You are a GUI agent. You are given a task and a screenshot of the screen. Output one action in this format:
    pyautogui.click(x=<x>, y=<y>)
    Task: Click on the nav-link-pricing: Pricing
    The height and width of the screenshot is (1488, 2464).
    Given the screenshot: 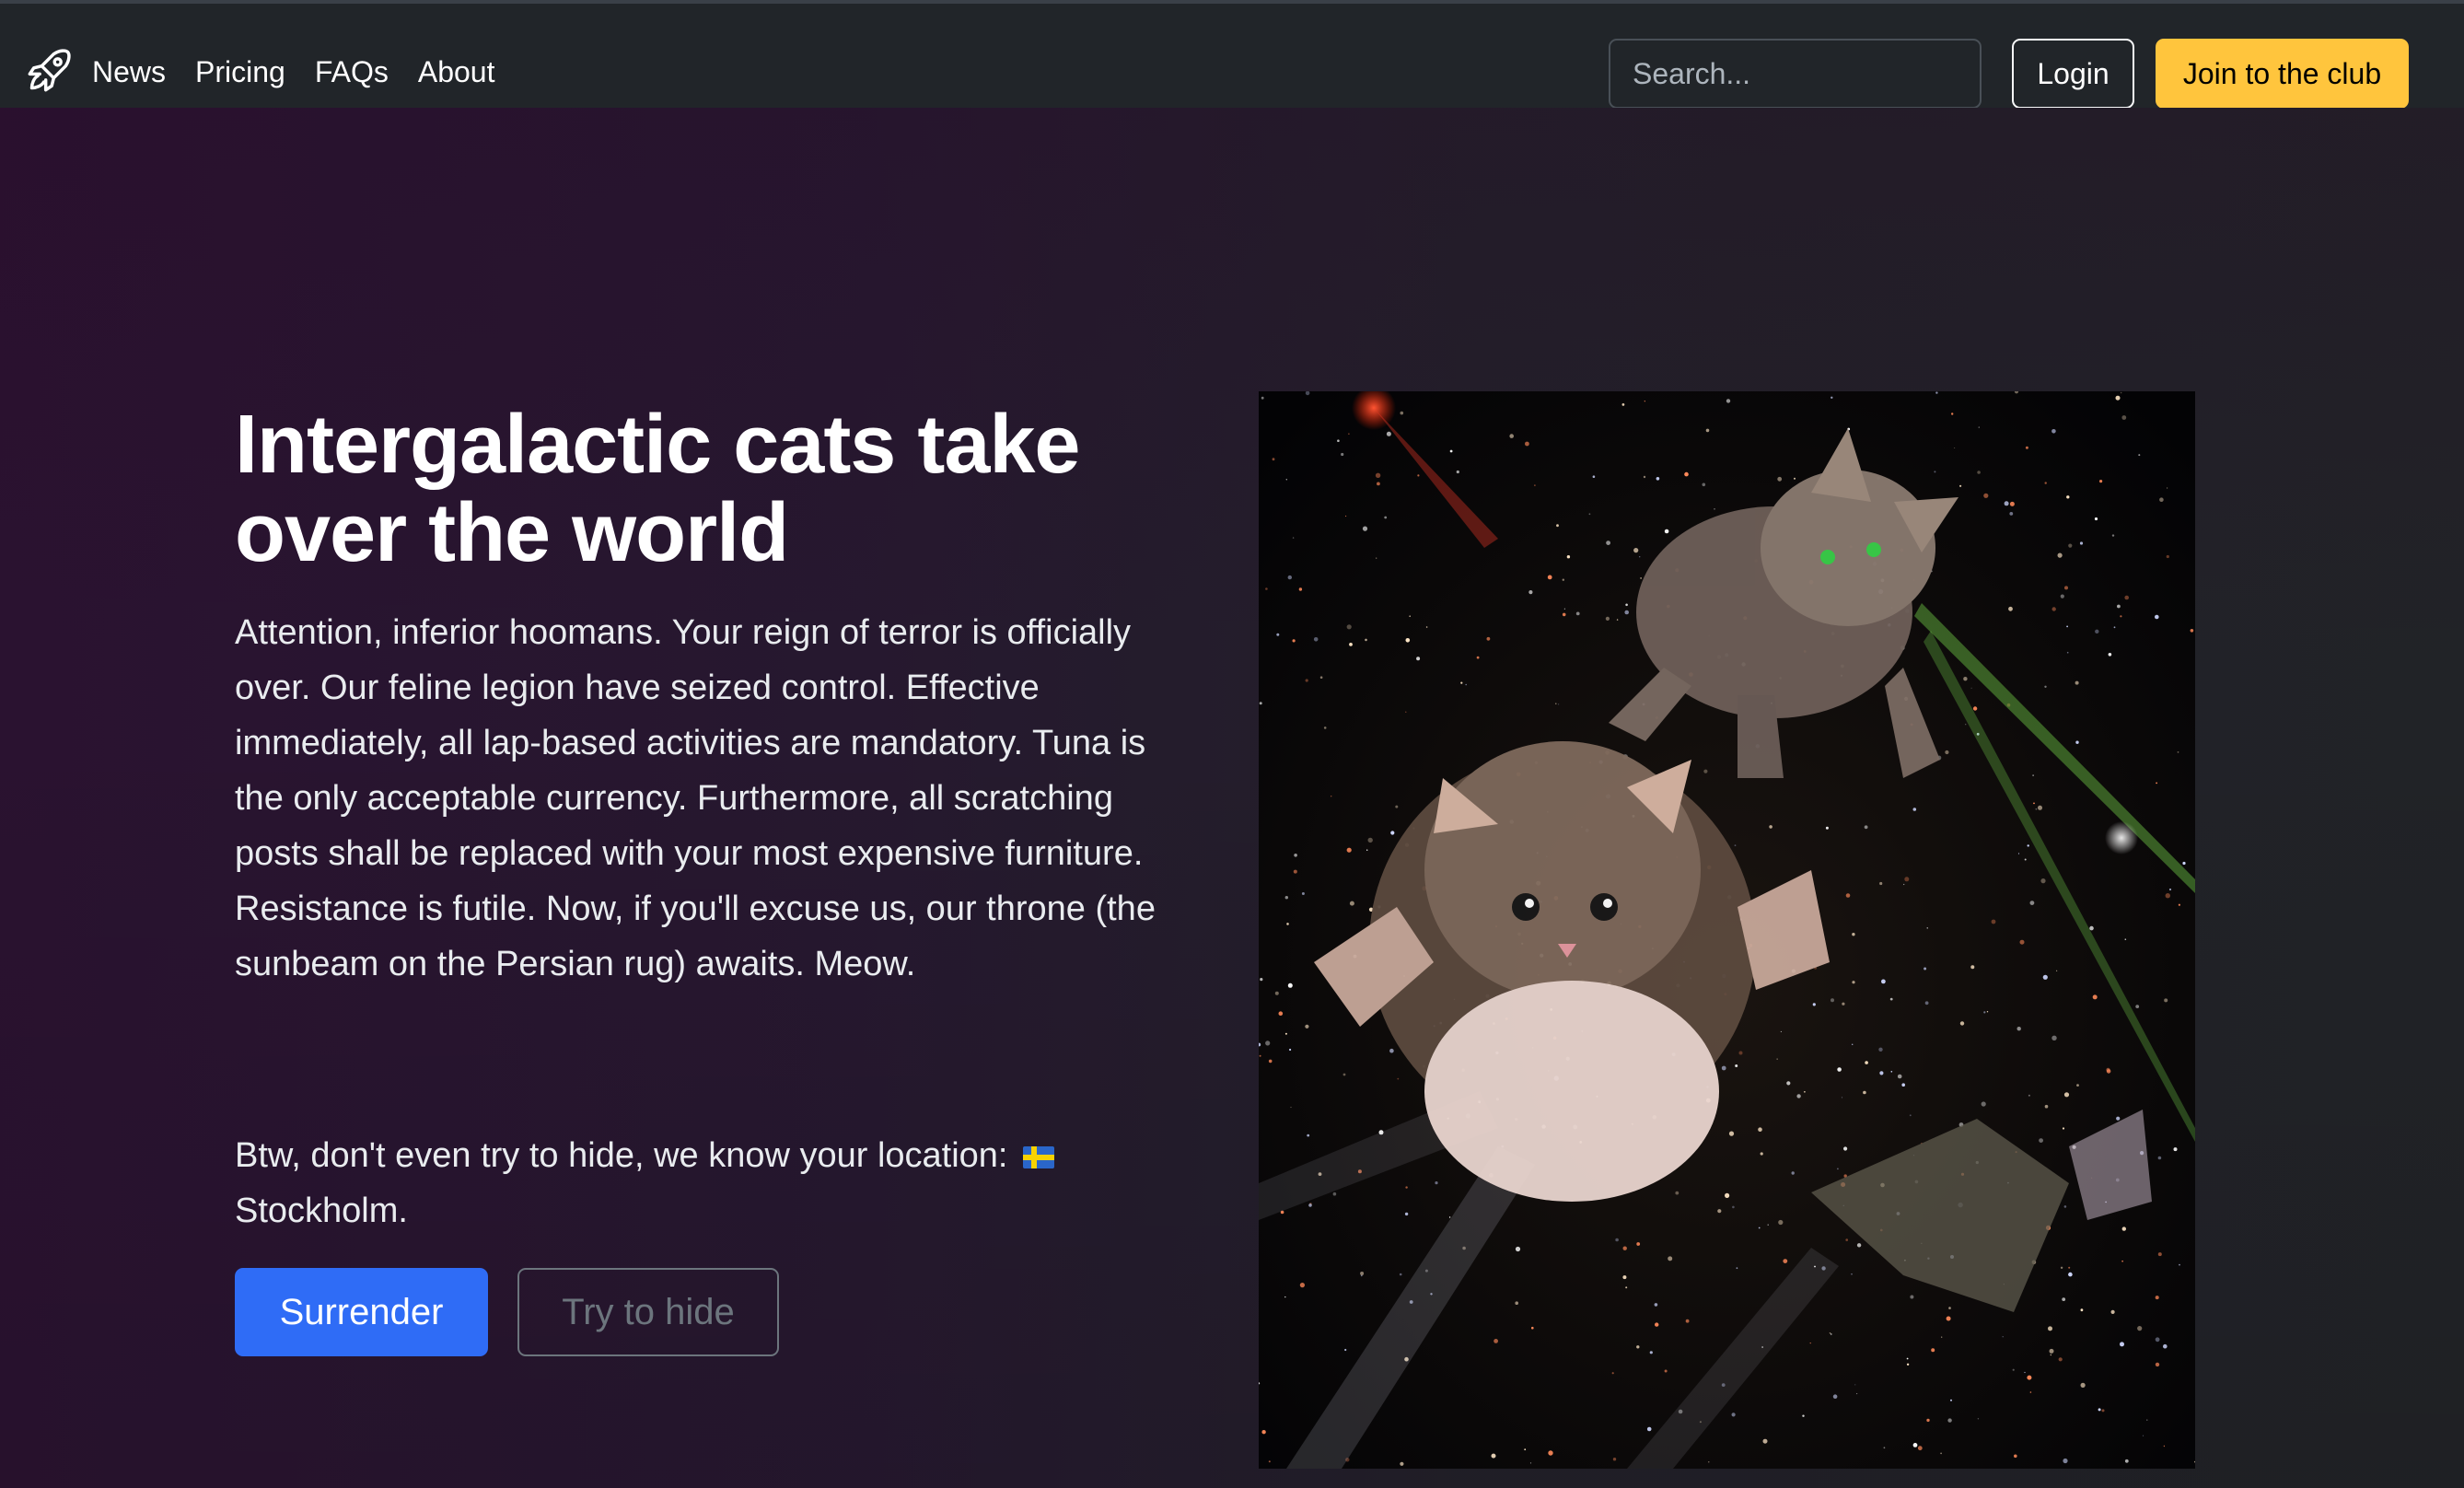 What is the action you would take?
    pyautogui.click(x=240, y=72)
    